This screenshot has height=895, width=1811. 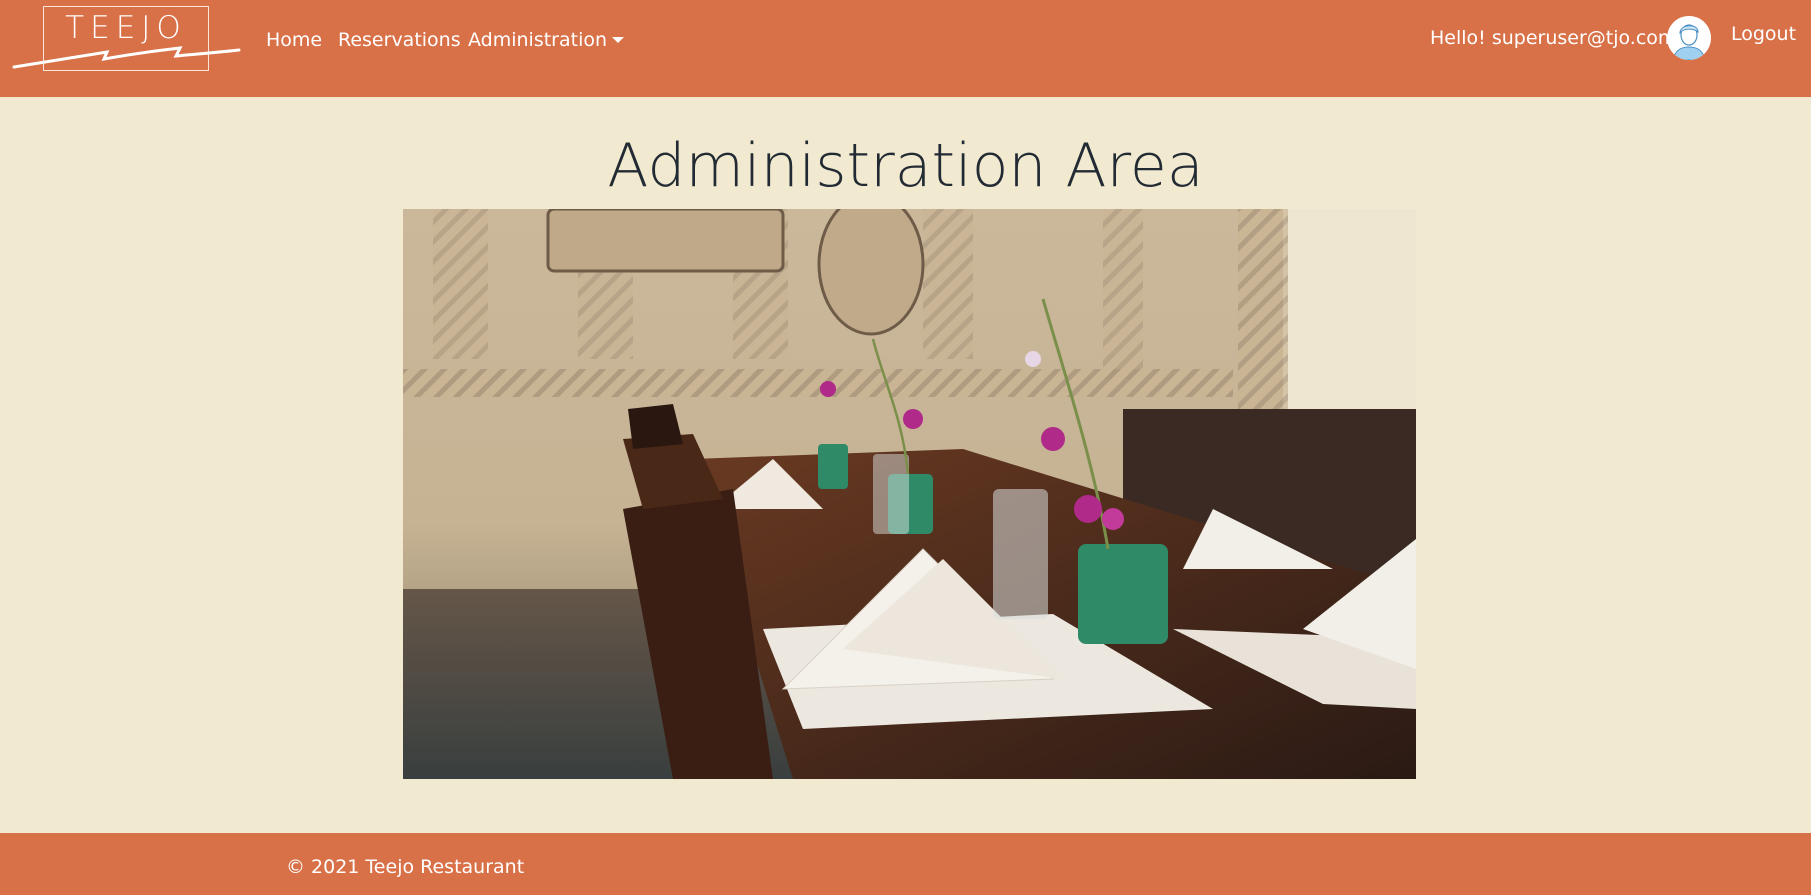 What do you see at coordinates (905, 864) in the screenshot?
I see `footer: © 2021 Teejo Restaurant` at bounding box center [905, 864].